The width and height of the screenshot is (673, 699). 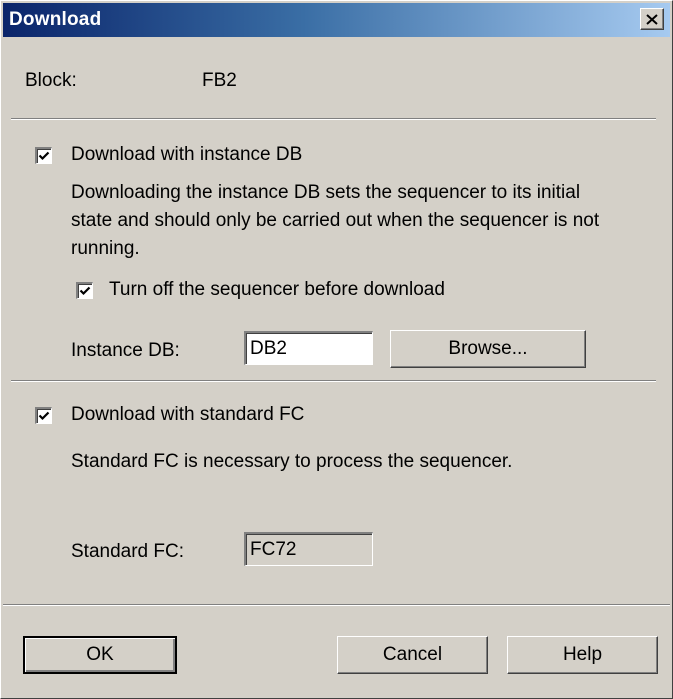 I want to click on title-bar: Download, so click(x=336, y=20).